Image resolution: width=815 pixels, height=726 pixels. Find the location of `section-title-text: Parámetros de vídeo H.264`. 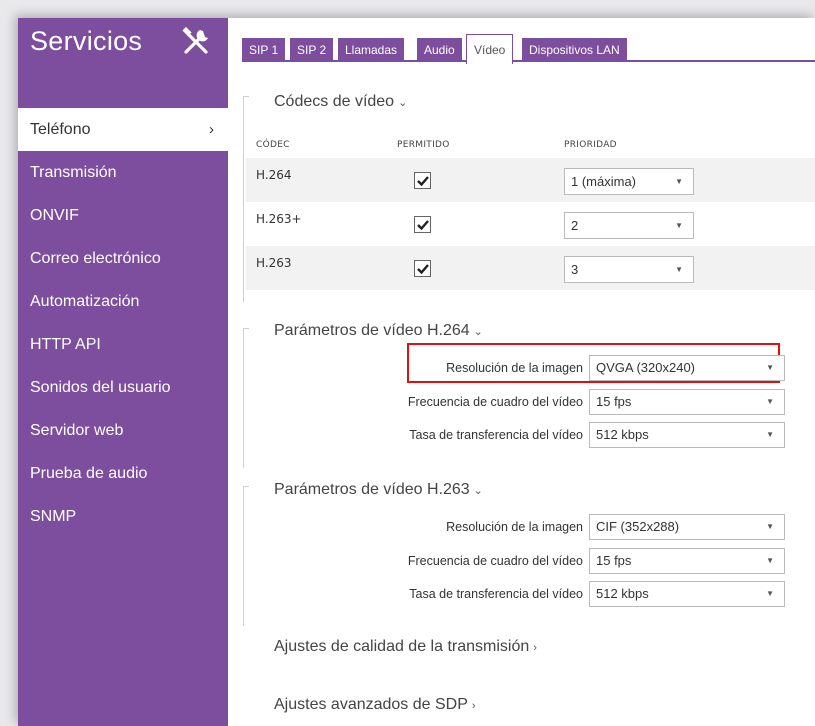

section-title-text: Parámetros de vídeo H.264 is located at coordinates (372, 330).